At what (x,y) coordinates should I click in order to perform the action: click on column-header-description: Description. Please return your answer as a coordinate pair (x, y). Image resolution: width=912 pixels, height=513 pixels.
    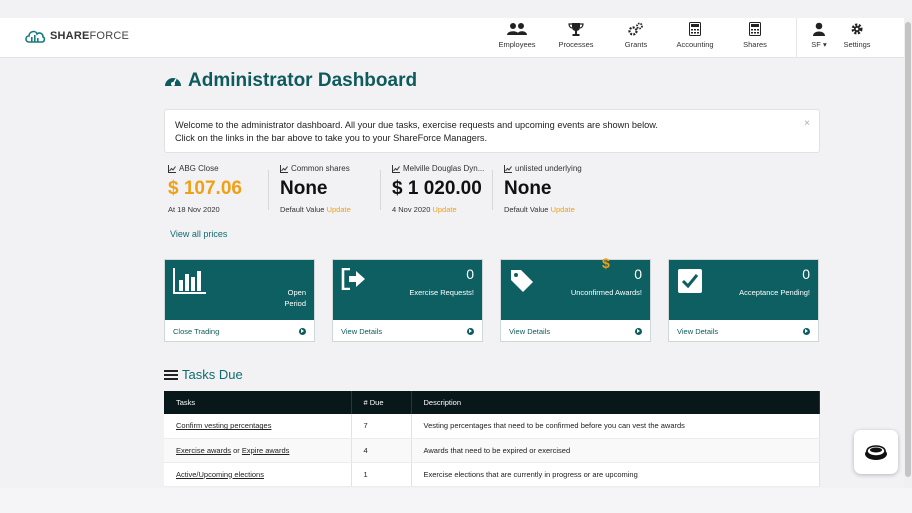
    Looking at the image, I should click on (615, 402).